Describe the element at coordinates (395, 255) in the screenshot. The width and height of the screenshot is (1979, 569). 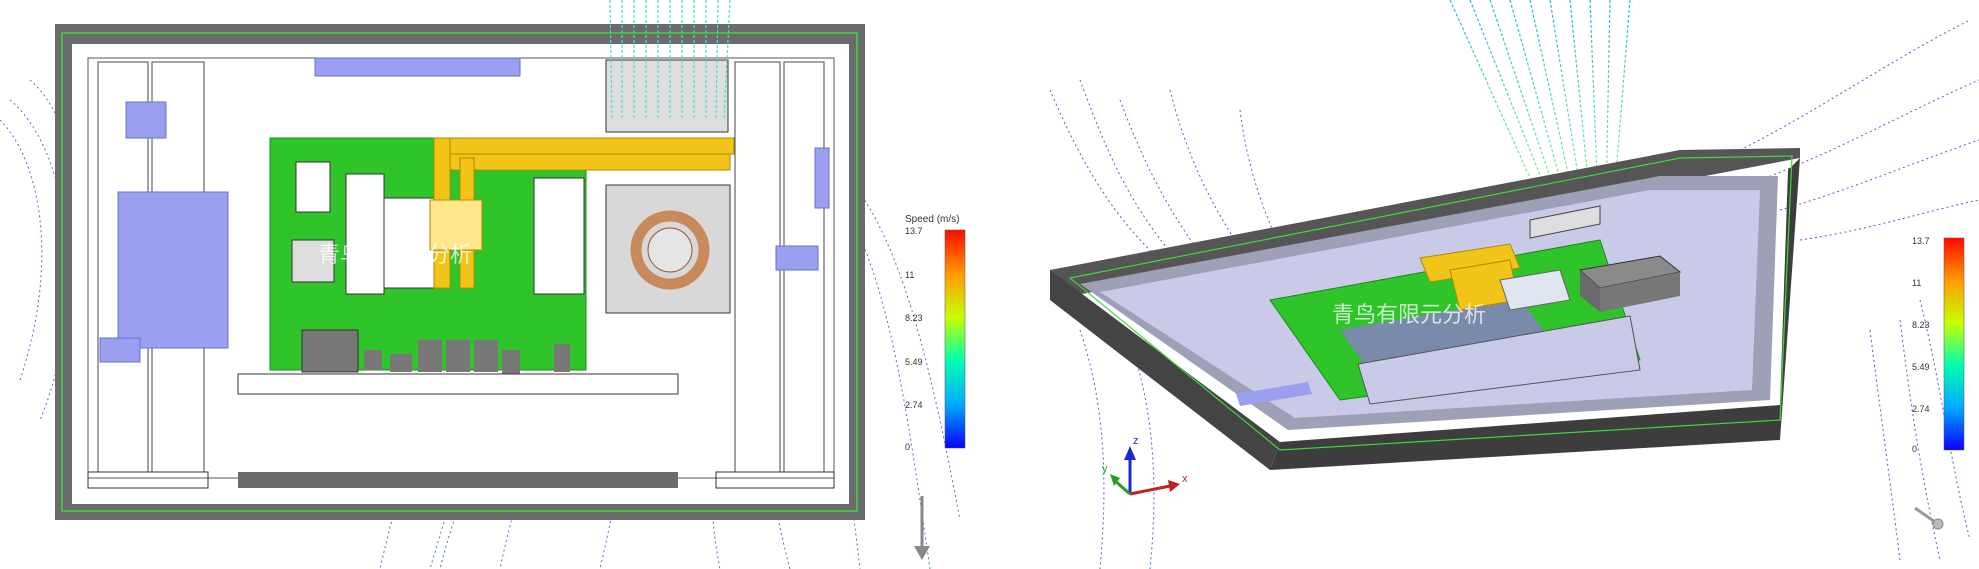
I see `watermark-left: 青鸟有限元分析` at that location.